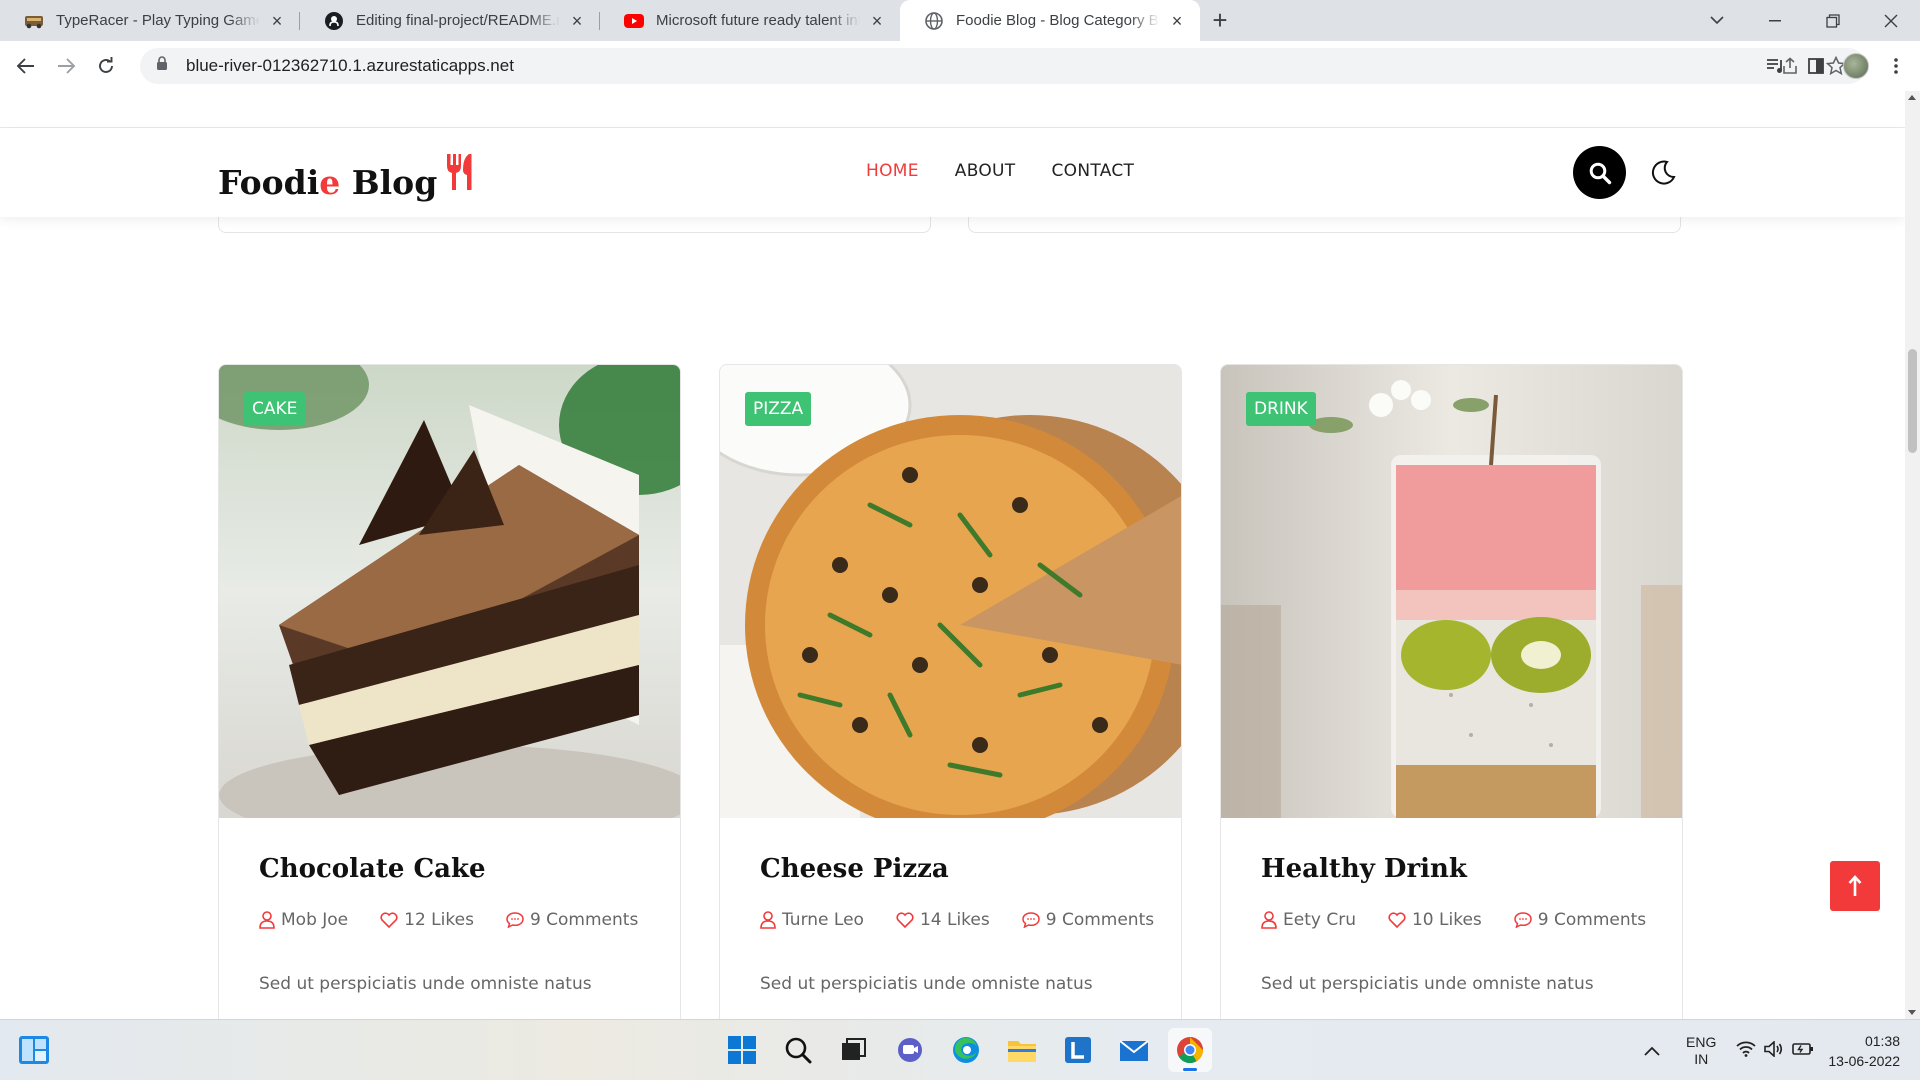  I want to click on chevron-up-icon, so click(1652, 1051).